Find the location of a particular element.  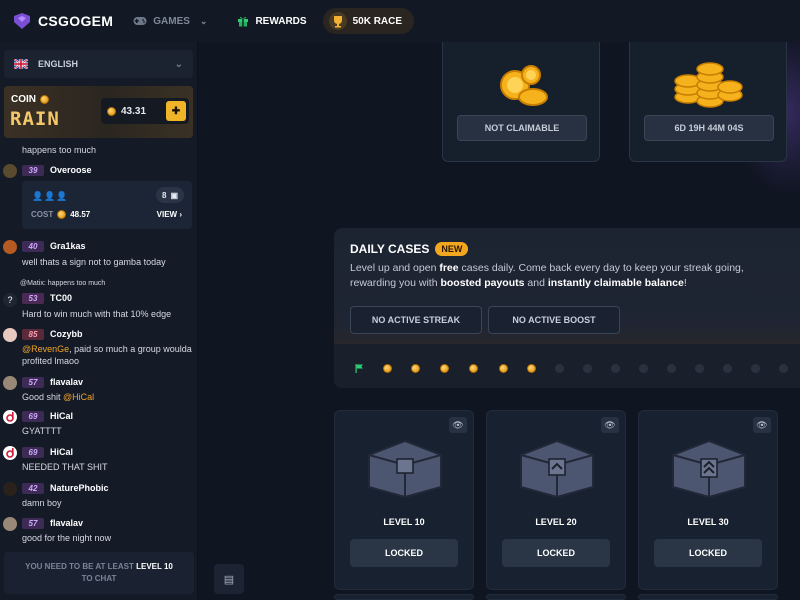

nav-games: GAMES ⌄ is located at coordinates (170, 21).